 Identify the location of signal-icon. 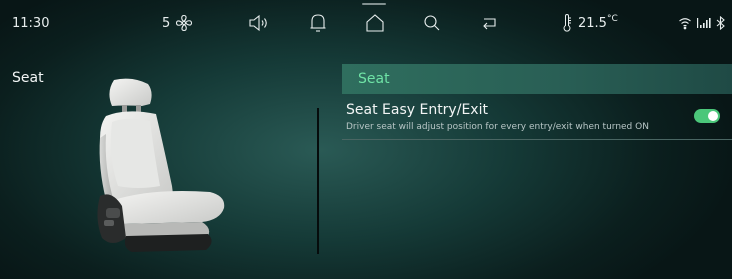
(704, 23).